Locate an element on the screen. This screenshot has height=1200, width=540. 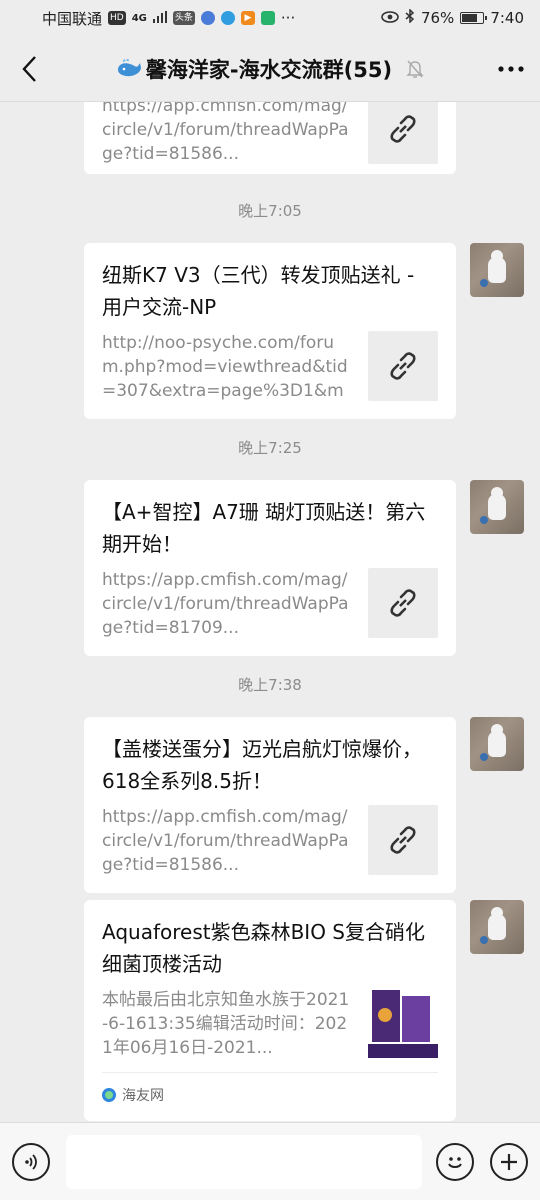
battery-percent: 76% is located at coordinates (437, 18).